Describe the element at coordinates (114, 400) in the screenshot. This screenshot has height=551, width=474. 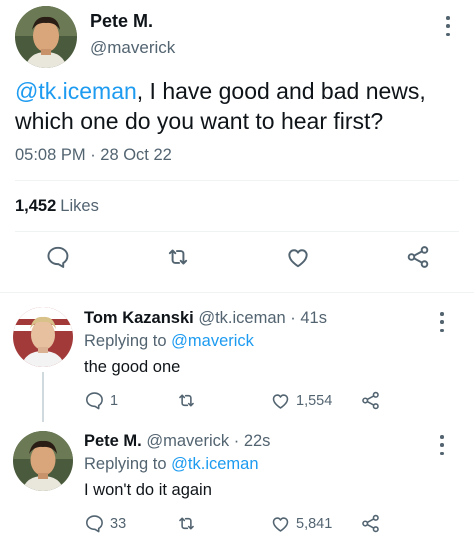
I see `reply-count: 1` at that location.